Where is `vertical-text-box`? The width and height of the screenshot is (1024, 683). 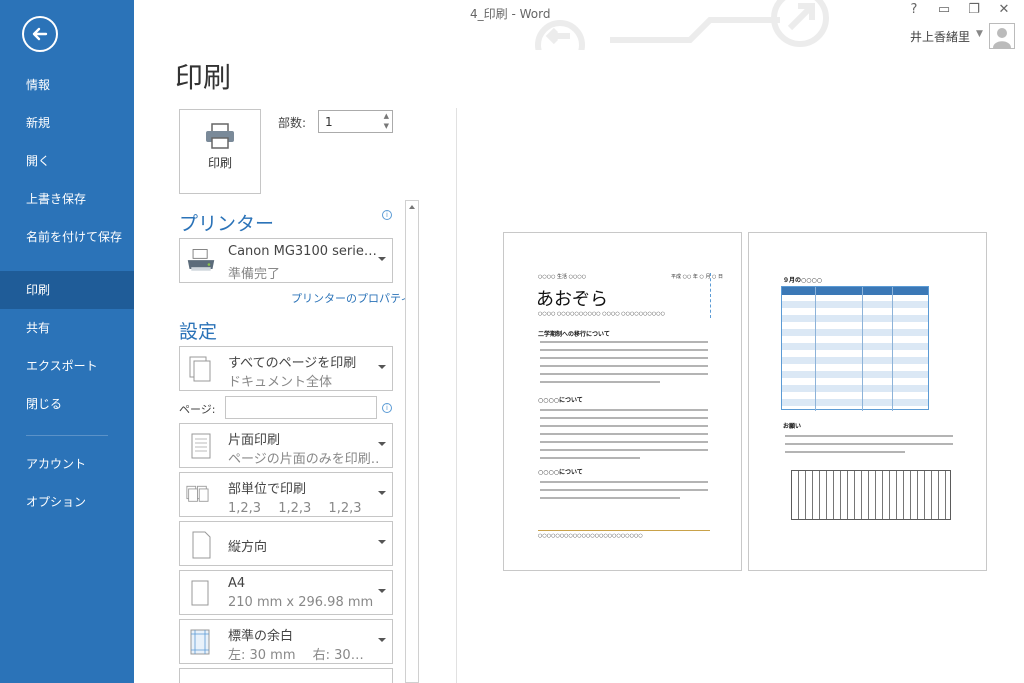
vertical-text-box is located at coordinates (871, 495).